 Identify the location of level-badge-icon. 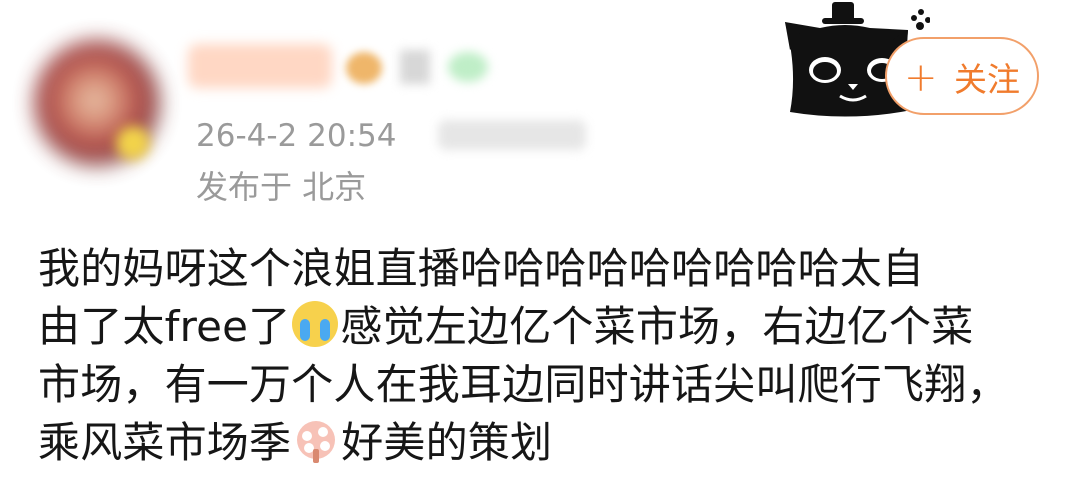
(364, 68).